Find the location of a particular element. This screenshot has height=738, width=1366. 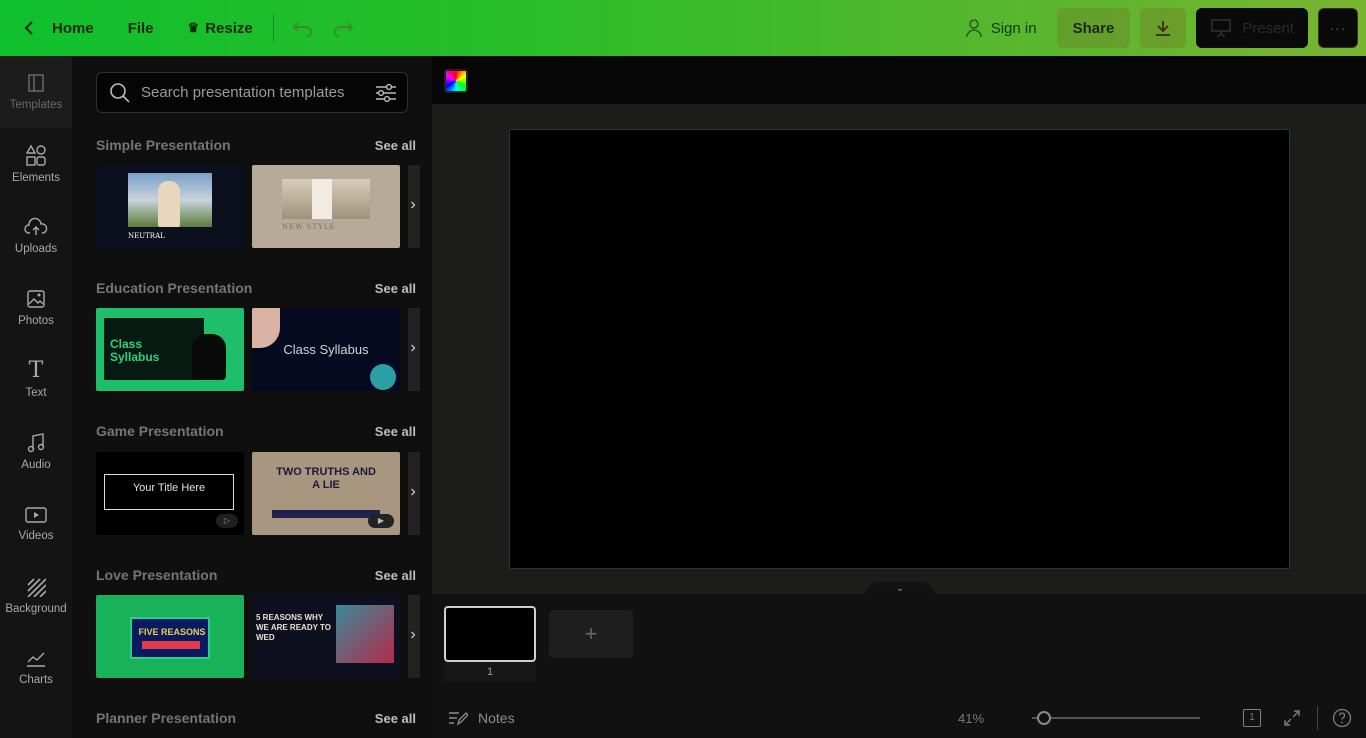

rail-item-photos: Photos is located at coordinates (36, 308).